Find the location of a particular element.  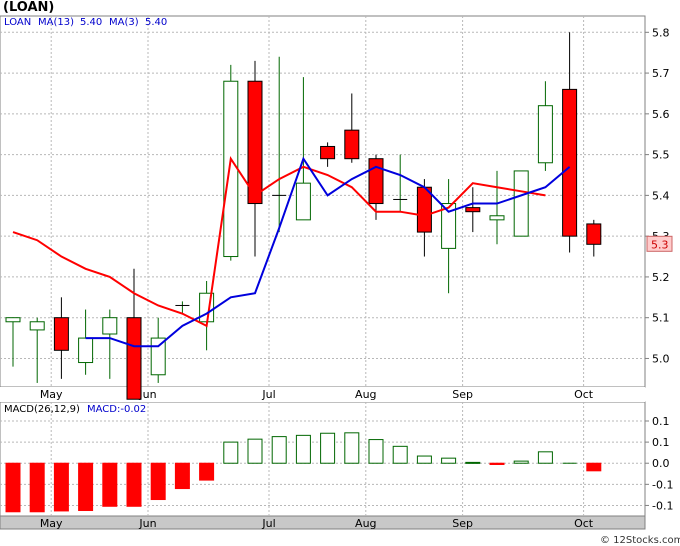

last-price-badge-text: 5.3 is located at coordinates (660, 244).